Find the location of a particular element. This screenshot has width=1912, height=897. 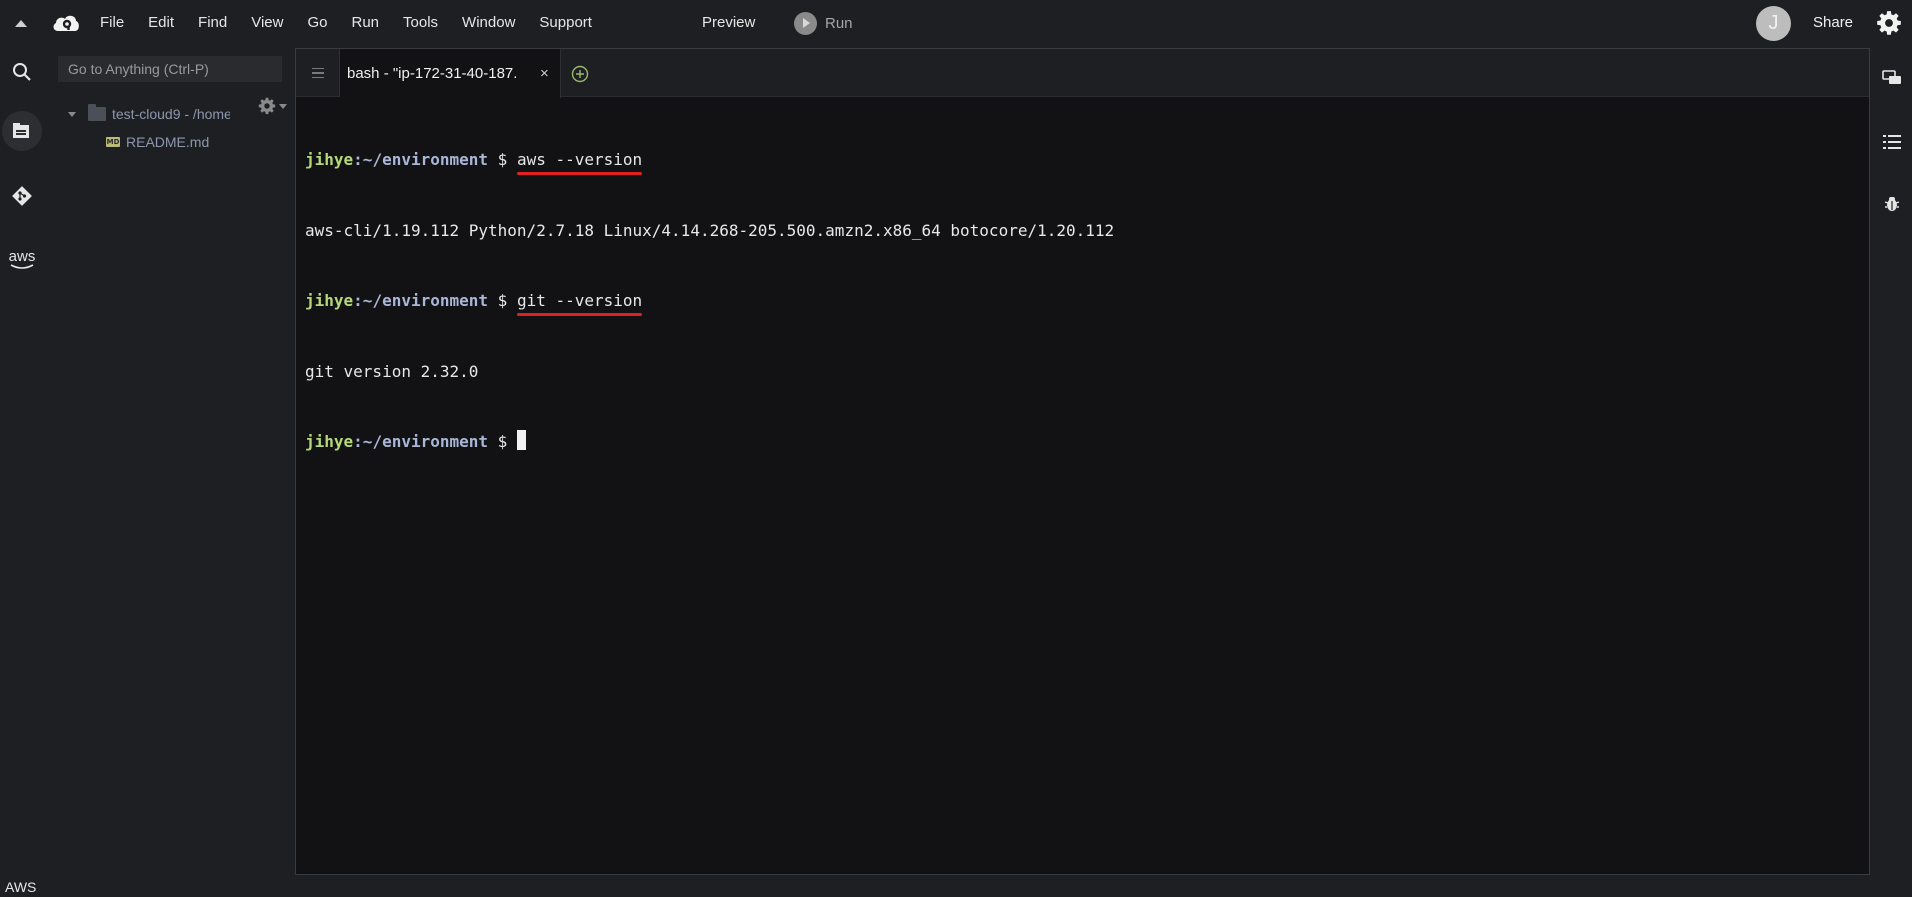

tree-file-readme: MD README.md is located at coordinates (157, 142).